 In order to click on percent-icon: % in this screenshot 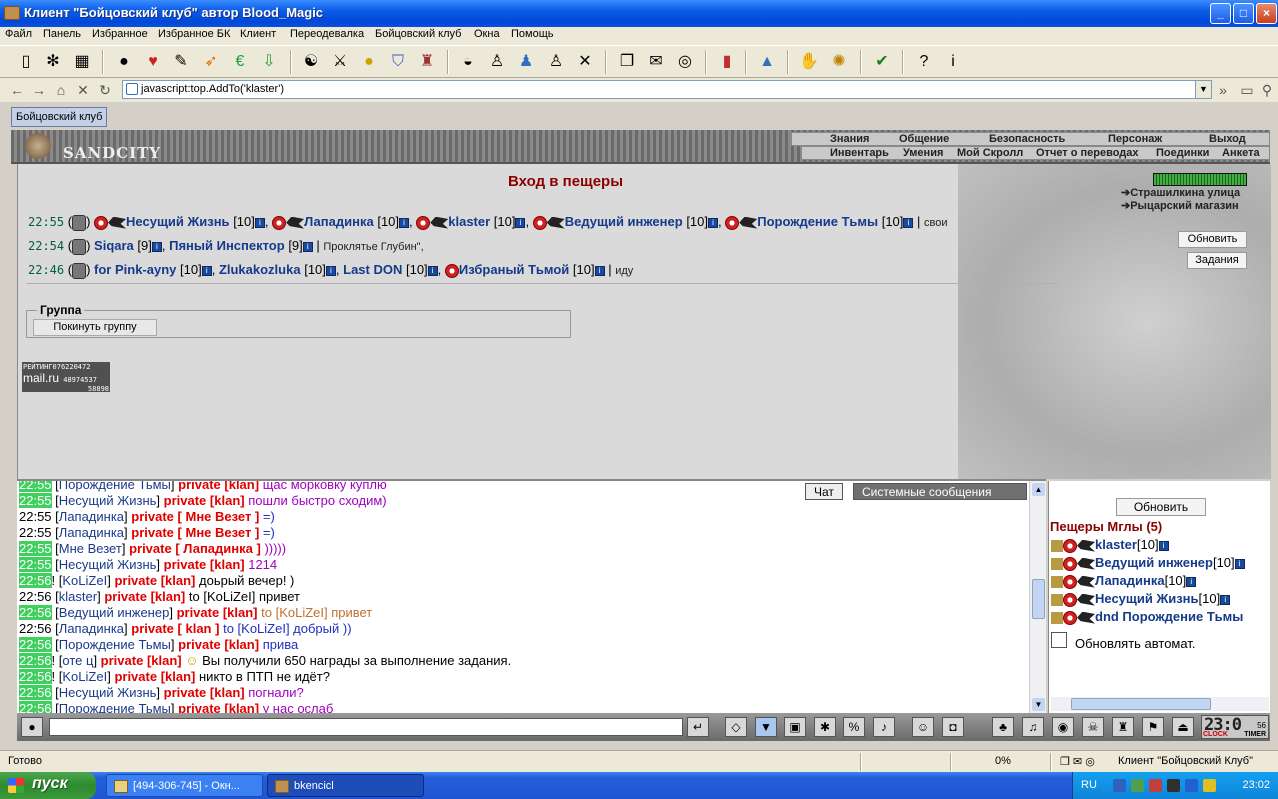, I will do `click(854, 727)`.